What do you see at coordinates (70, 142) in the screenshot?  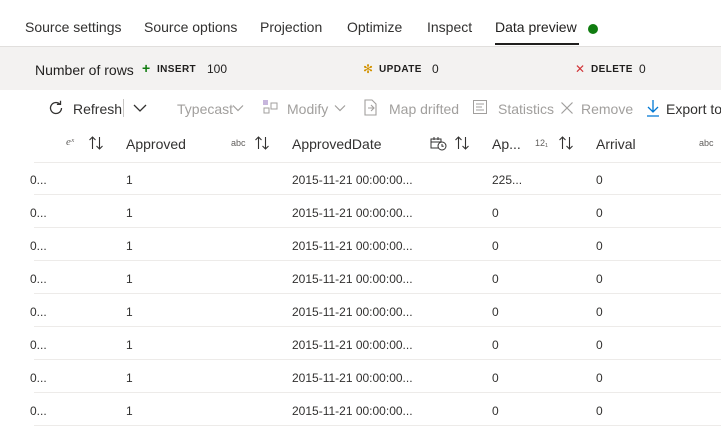 I see `column-type-badge: eˣ` at bounding box center [70, 142].